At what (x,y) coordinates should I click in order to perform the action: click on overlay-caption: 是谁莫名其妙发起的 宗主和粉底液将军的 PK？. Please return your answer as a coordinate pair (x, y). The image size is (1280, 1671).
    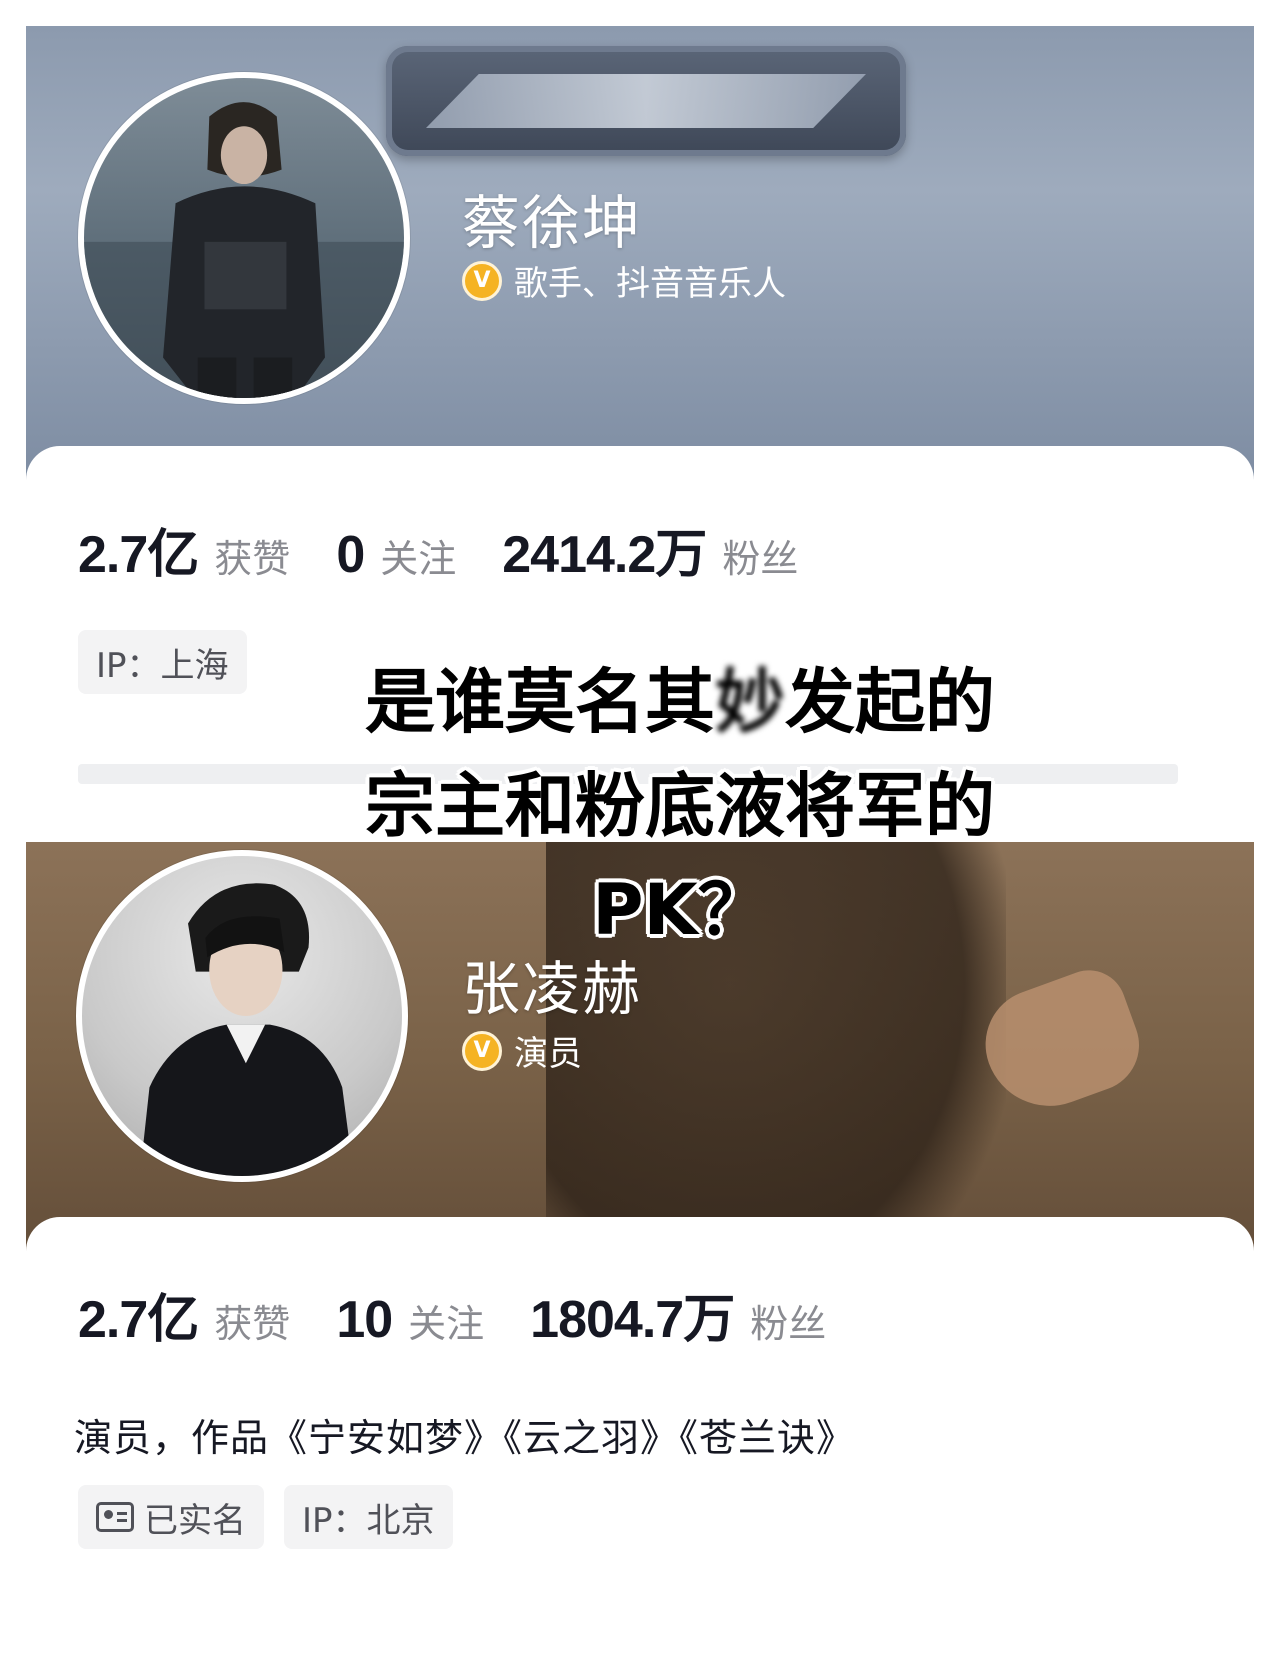
    Looking at the image, I should click on (680, 806).